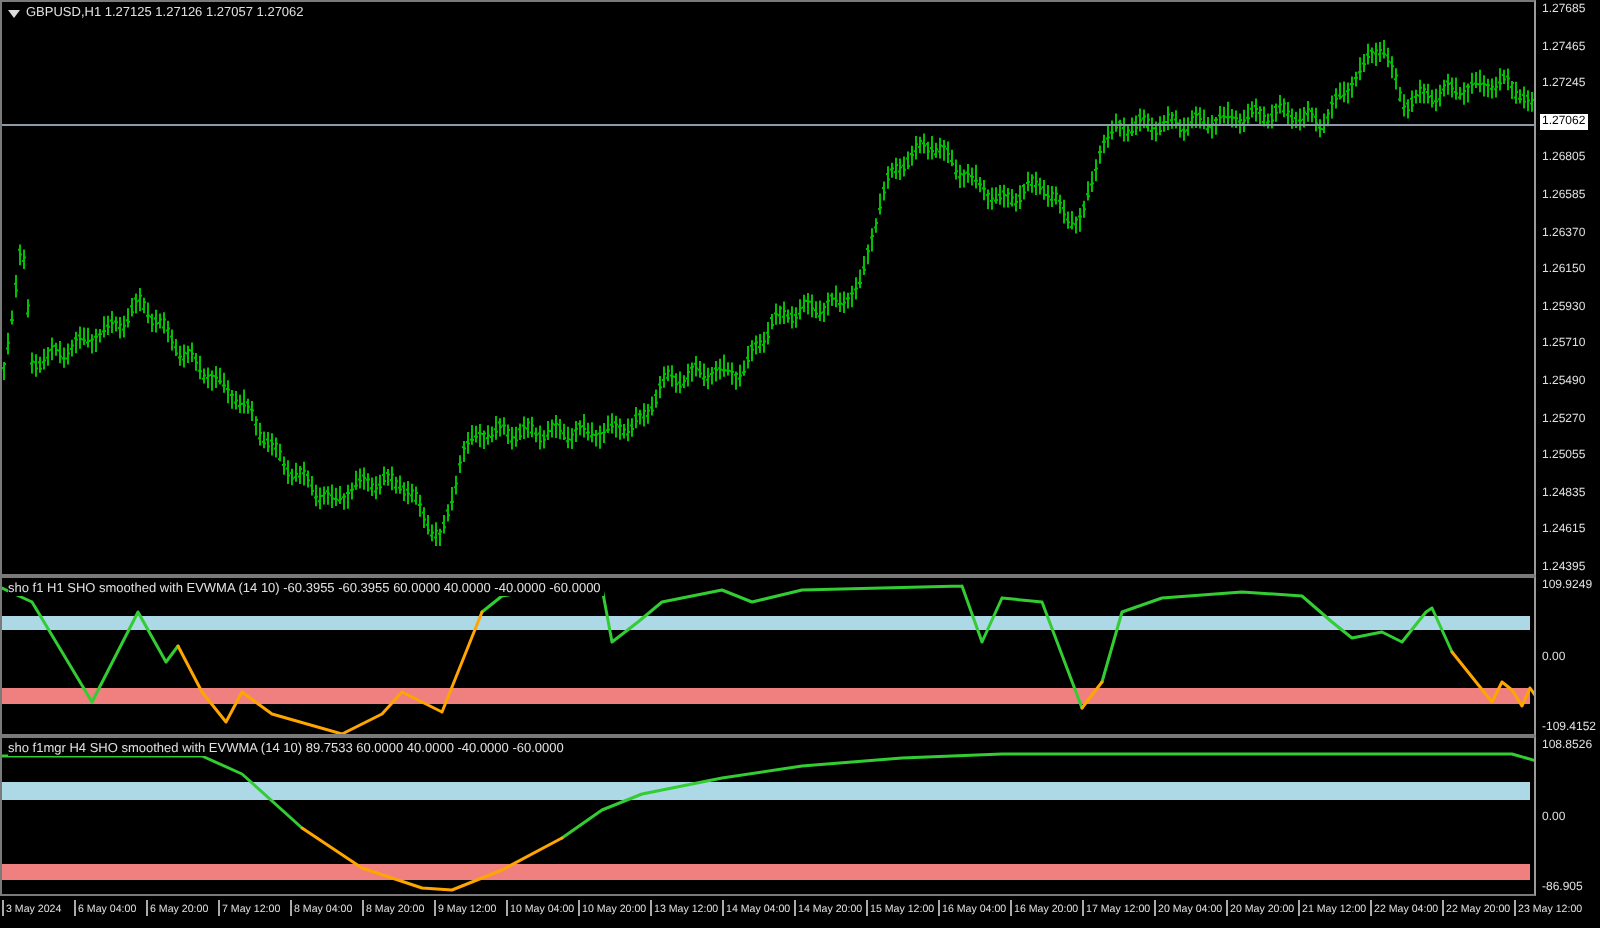  Describe the element at coordinates (14, 13) in the screenshot. I see `dropdown-triangle-icon` at that location.